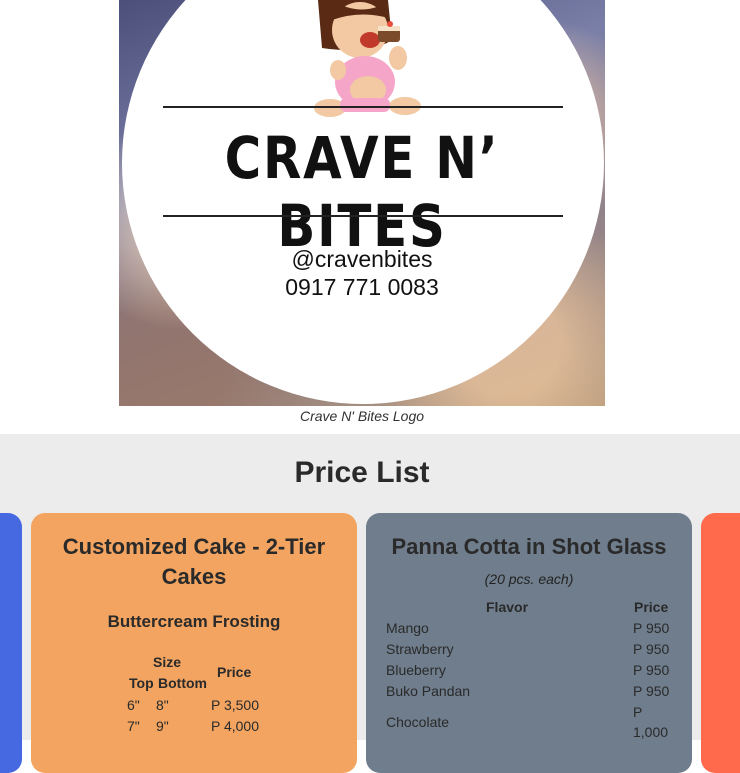 Image resolution: width=740 pixels, height=773 pixels. I want to click on cake-card-subtitle: Buttercream Frosting, so click(194, 621).